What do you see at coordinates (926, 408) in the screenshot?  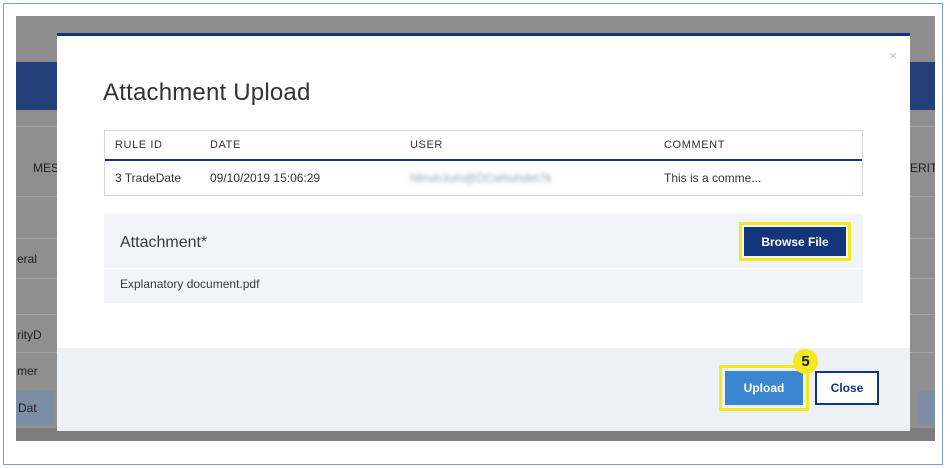 I see `background-selected-row-right` at bounding box center [926, 408].